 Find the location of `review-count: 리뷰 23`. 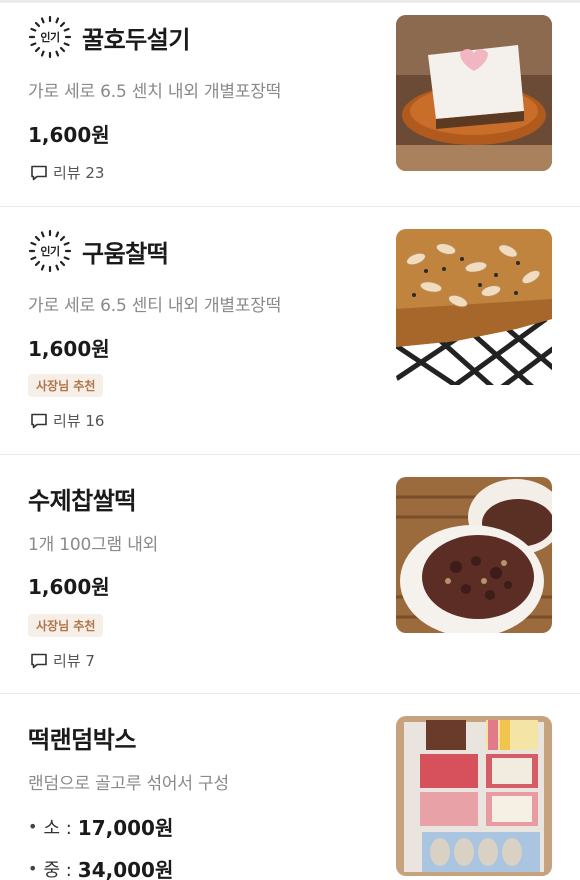

review-count: 리뷰 23 is located at coordinates (79, 173).